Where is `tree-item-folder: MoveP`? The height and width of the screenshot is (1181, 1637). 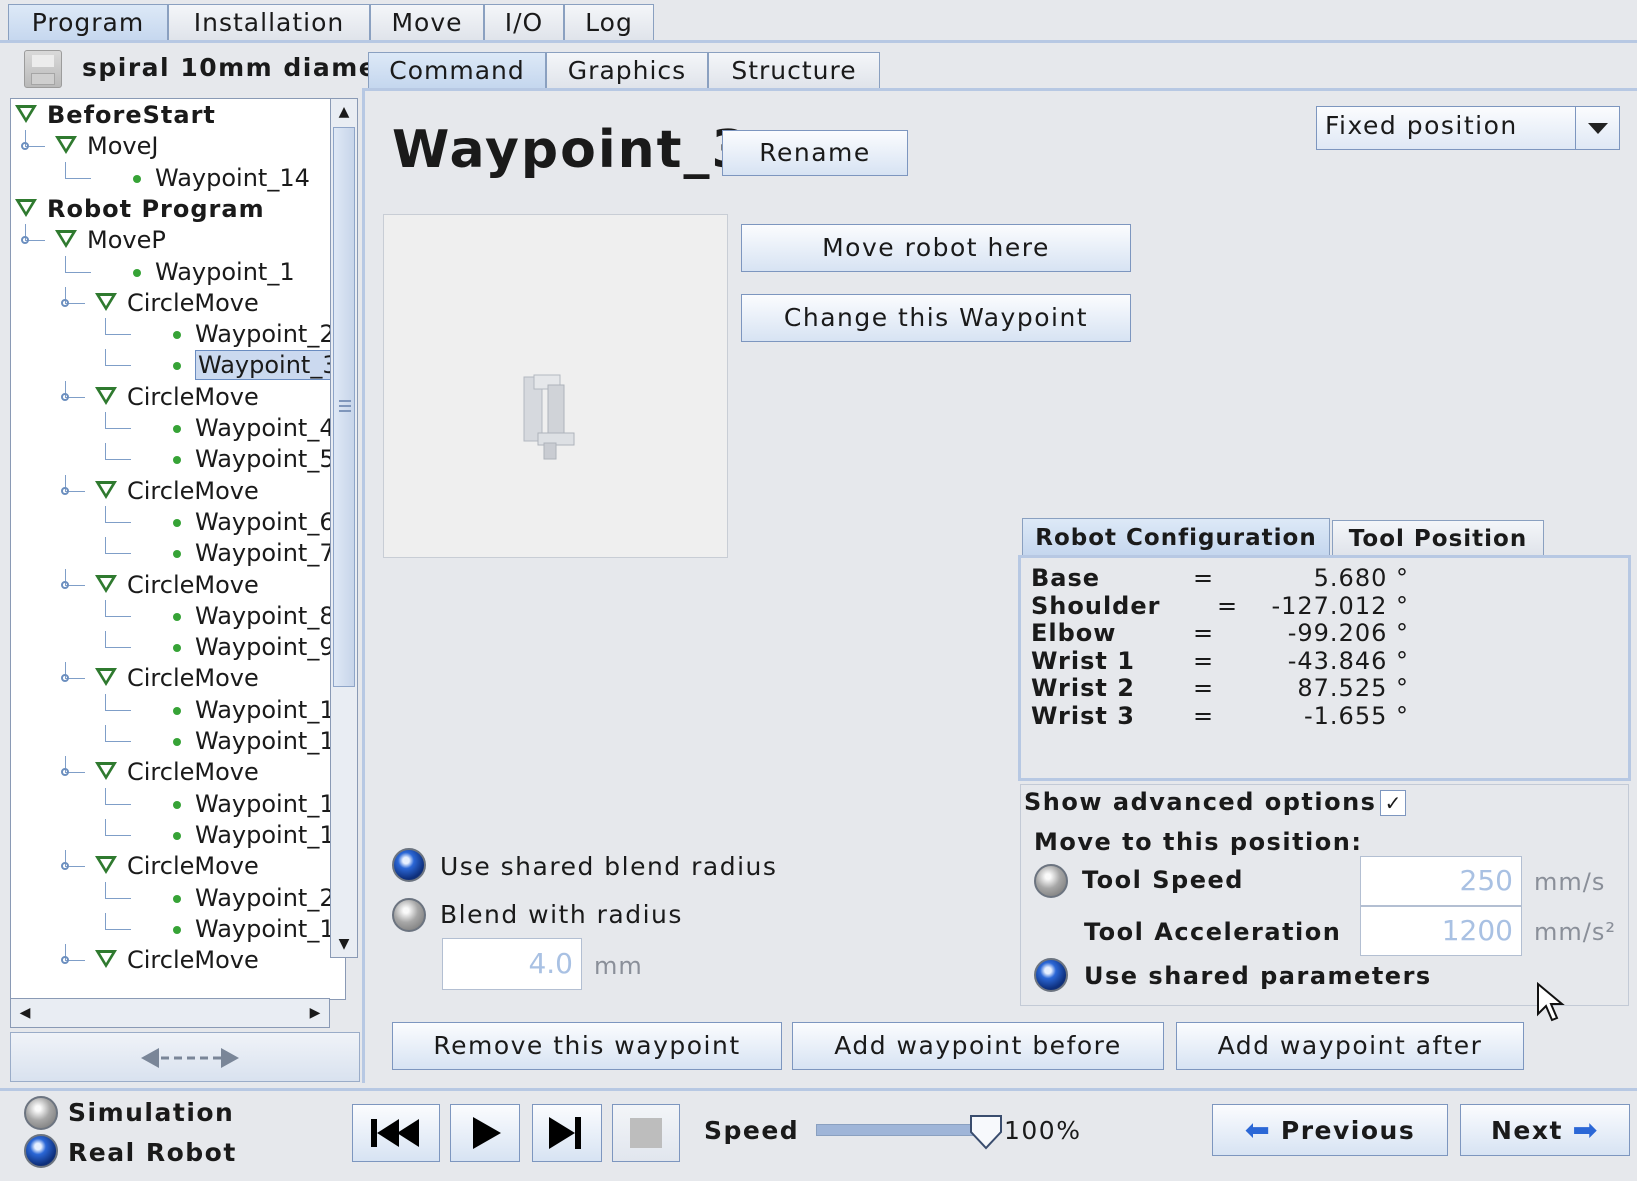
tree-item-folder: MoveP is located at coordinates (110, 240).